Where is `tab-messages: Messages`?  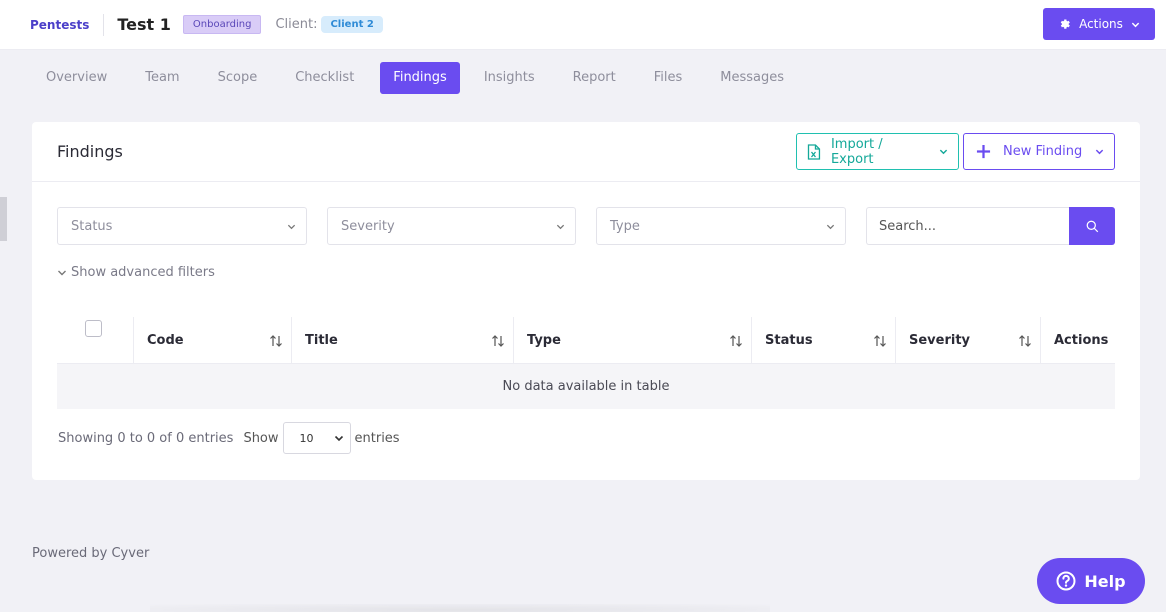
tab-messages: Messages is located at coordinates (752, 78).